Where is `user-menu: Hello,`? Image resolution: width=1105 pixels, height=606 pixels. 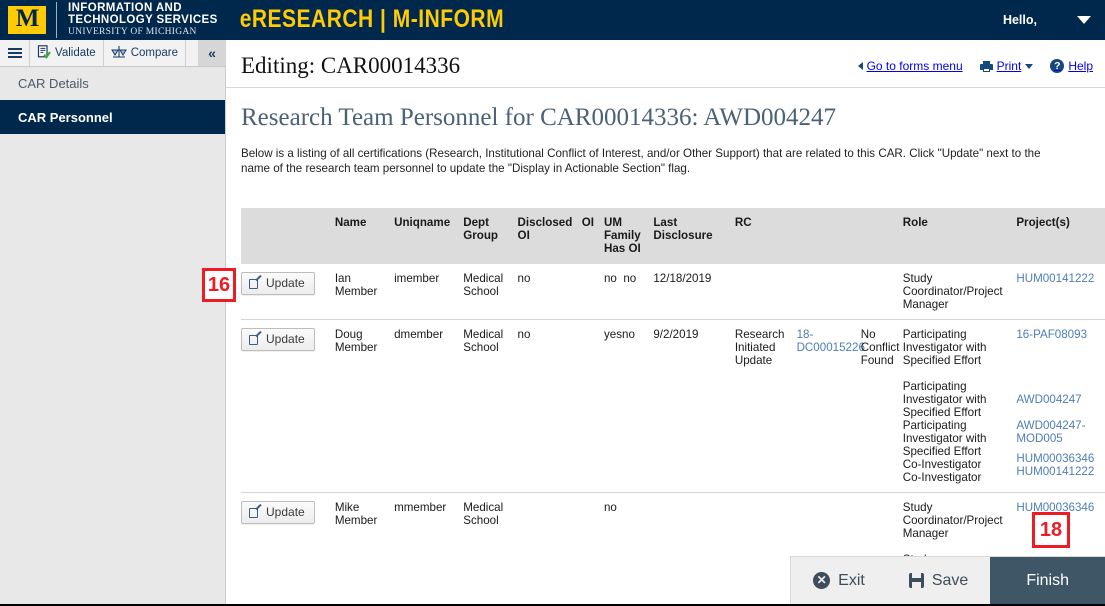
user-menu: Hello, is located at coordinates (1047, 20).